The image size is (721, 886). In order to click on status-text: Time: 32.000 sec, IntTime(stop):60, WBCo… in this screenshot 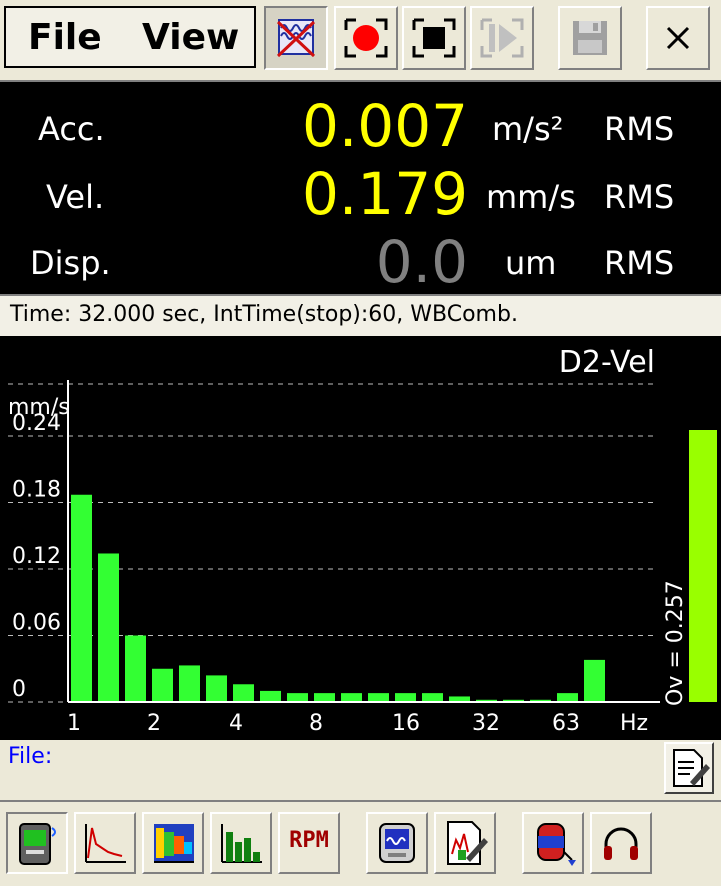, I will do `click(264, 314)`.